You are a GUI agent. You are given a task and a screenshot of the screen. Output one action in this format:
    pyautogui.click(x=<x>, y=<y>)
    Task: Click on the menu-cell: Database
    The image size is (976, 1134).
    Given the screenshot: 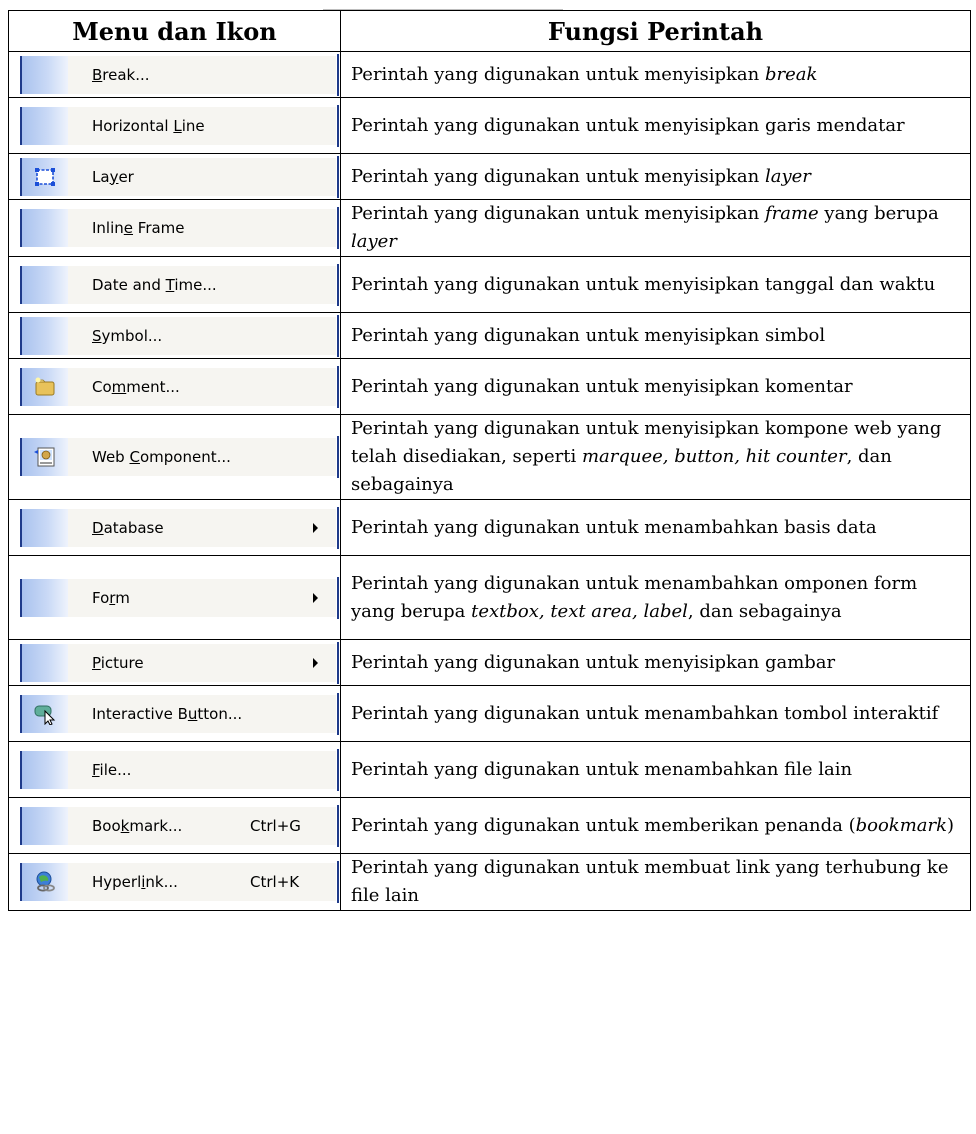 What is the action you would take?
    pyautogui.click(x=174, y=527)
    